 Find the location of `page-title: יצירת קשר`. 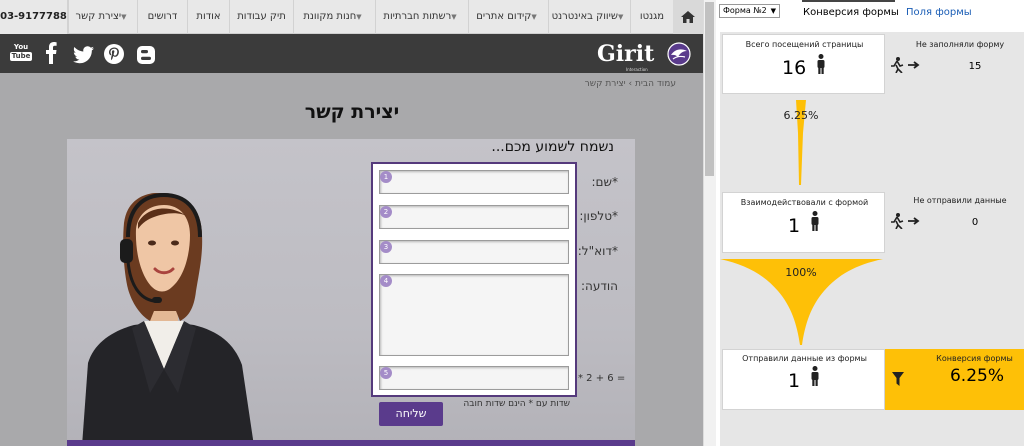

page-title: יצירת קשר is located at coordinates (352, 112).